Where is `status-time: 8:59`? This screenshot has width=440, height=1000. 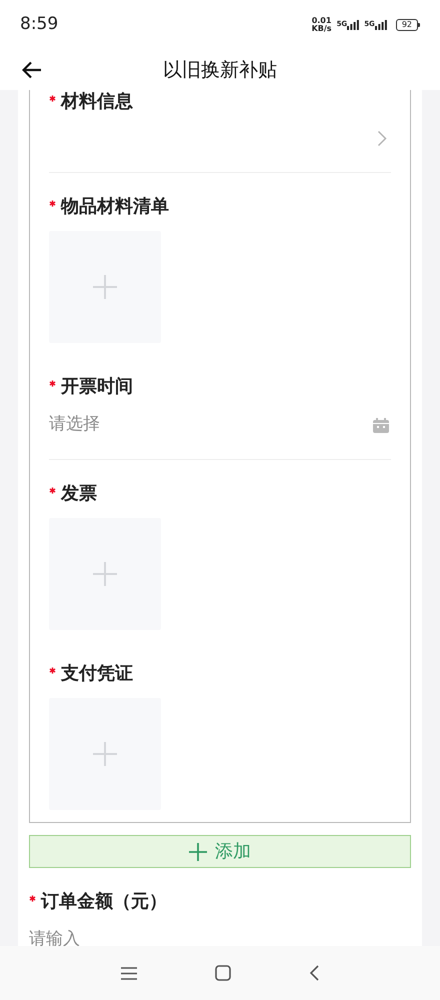 status-time: 8:59 is located at coordinates (39, 24).